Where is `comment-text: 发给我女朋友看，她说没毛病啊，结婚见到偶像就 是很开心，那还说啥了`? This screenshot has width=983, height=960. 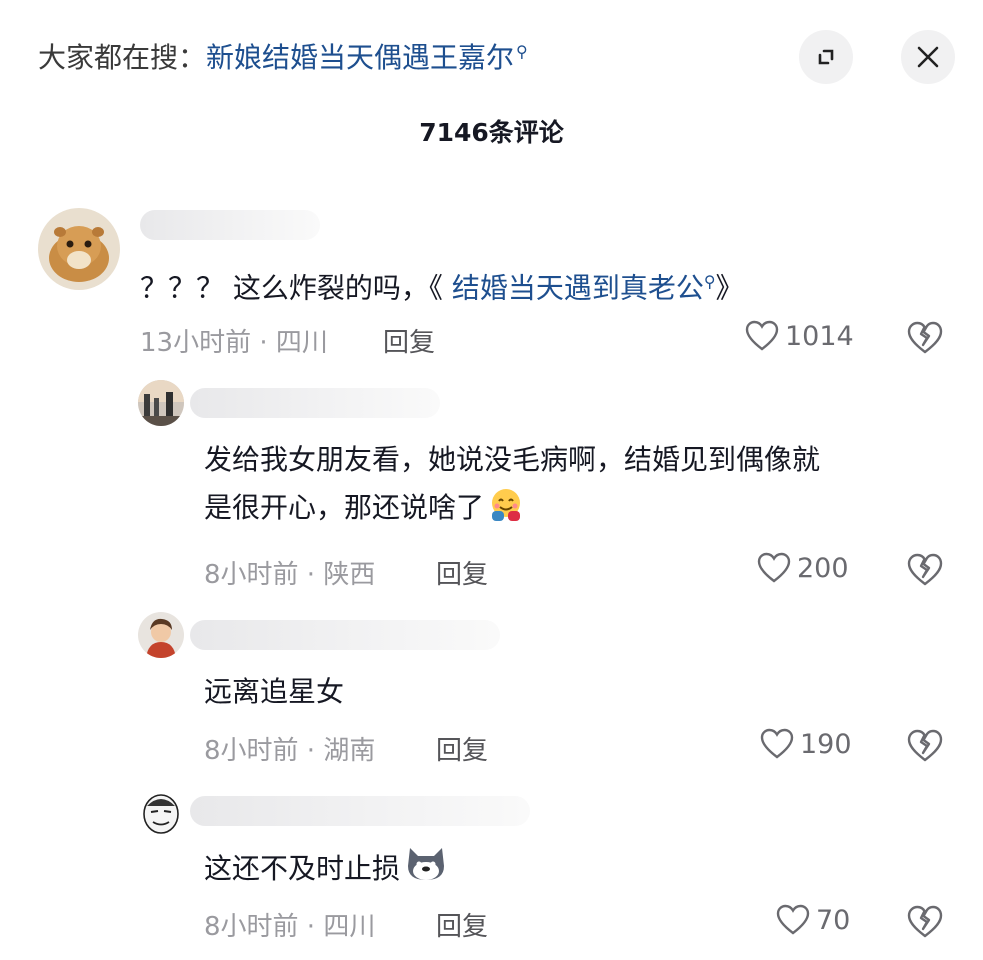 comment-text: 发给我女朋友看，她说没毛病啊，结婚见到偶像就 是很开心，那还说啥了 is located at coordinates (512, 487).